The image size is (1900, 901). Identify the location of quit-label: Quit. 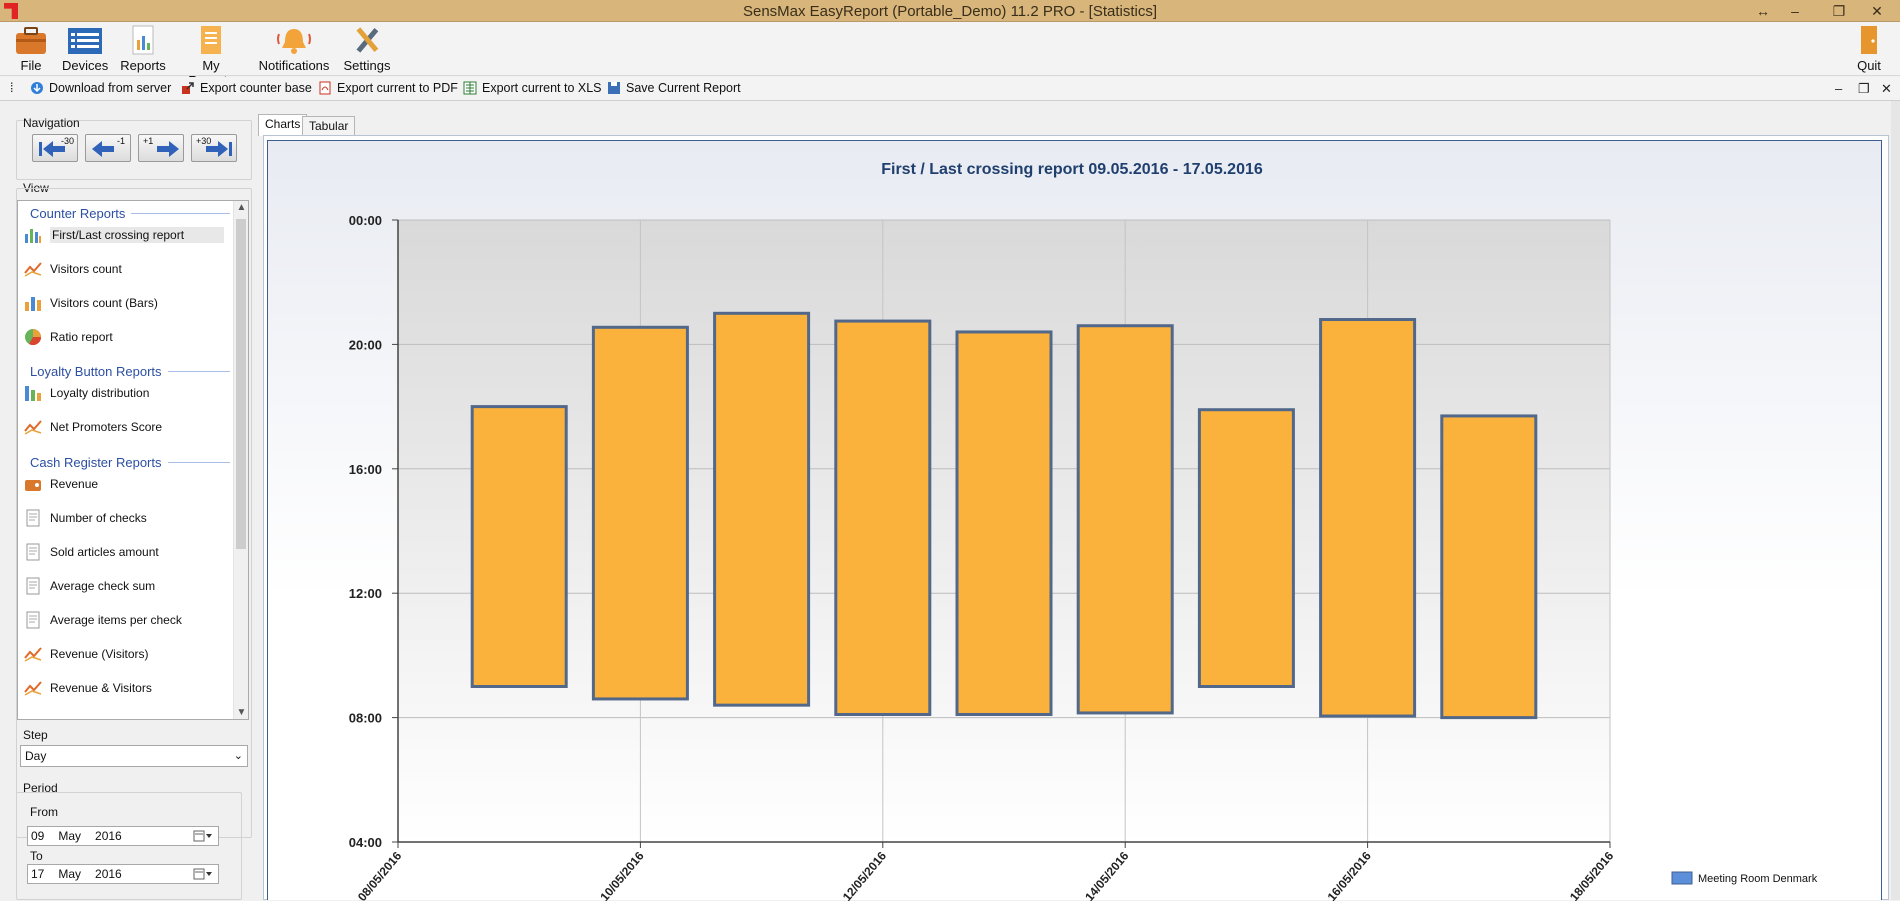
(1869, 65).